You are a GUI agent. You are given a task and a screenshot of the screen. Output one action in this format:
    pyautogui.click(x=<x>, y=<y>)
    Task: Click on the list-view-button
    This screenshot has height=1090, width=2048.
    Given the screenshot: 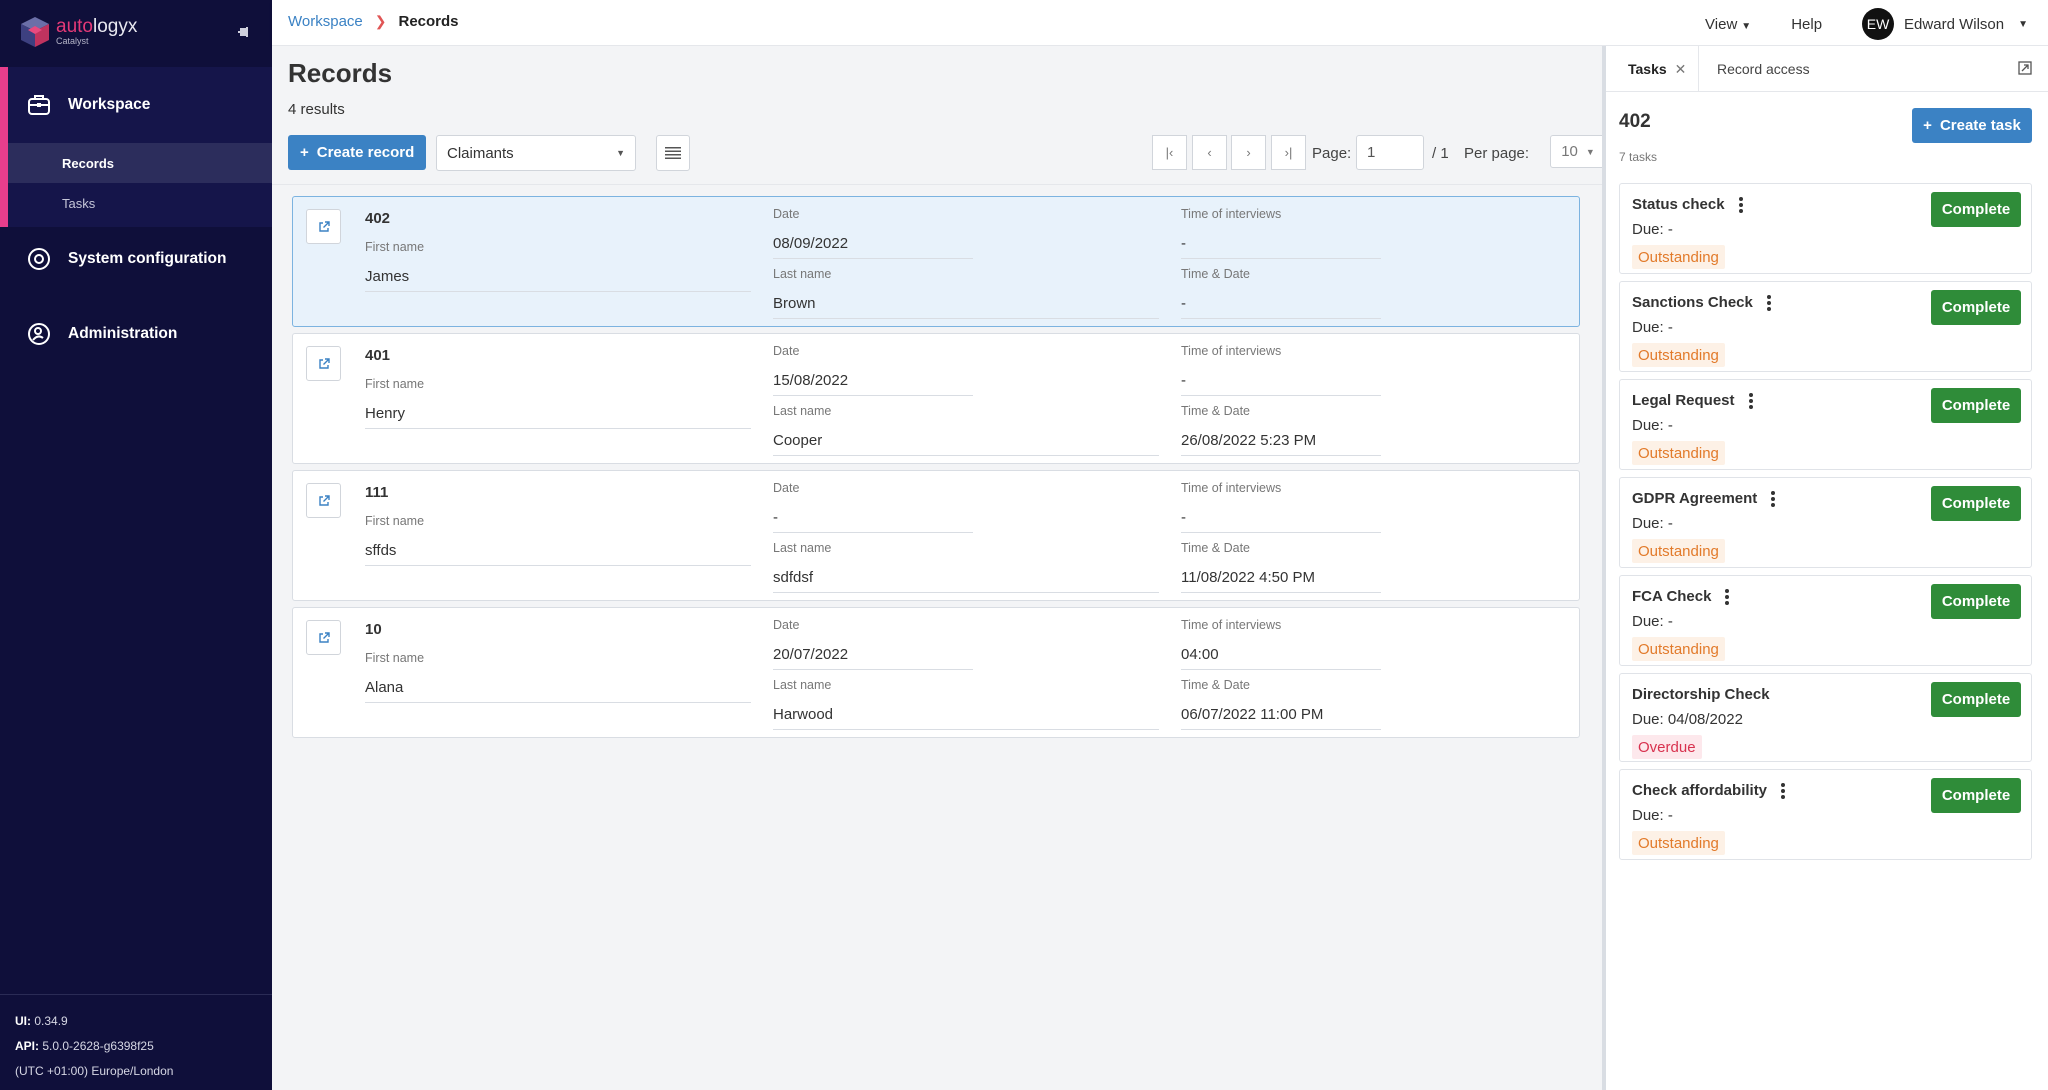 What is the action you would take?
    pyautogui.click(x=673, y=153)
    